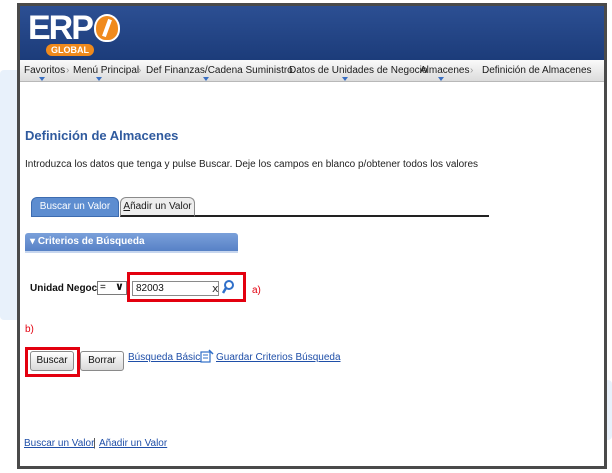  I want to click on app-header: ERP GLOBAL, so click(312, 33).